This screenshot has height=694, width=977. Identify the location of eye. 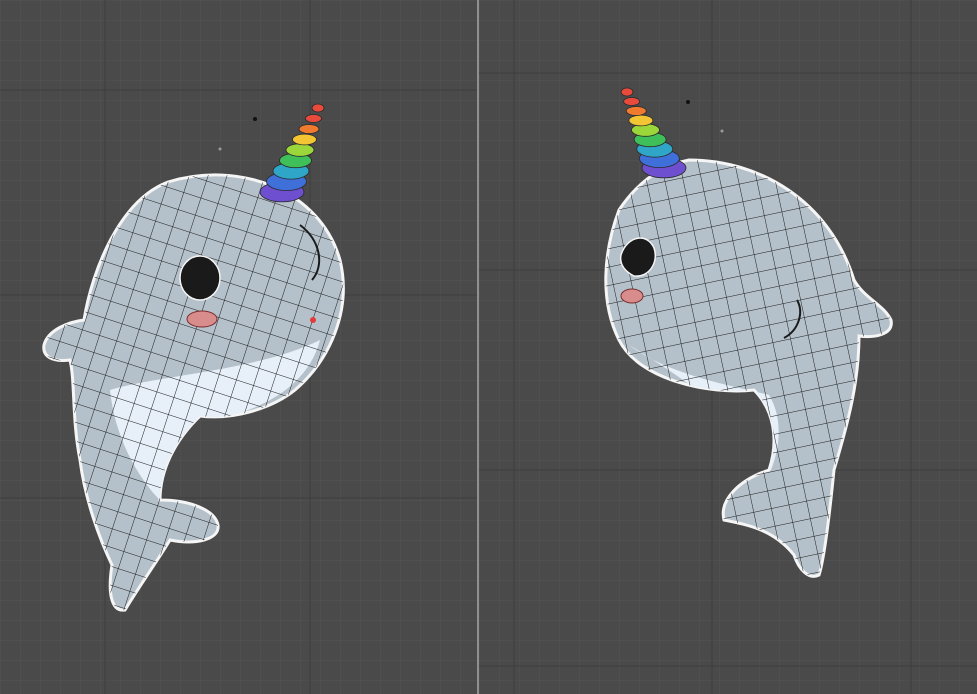
(200, 278).